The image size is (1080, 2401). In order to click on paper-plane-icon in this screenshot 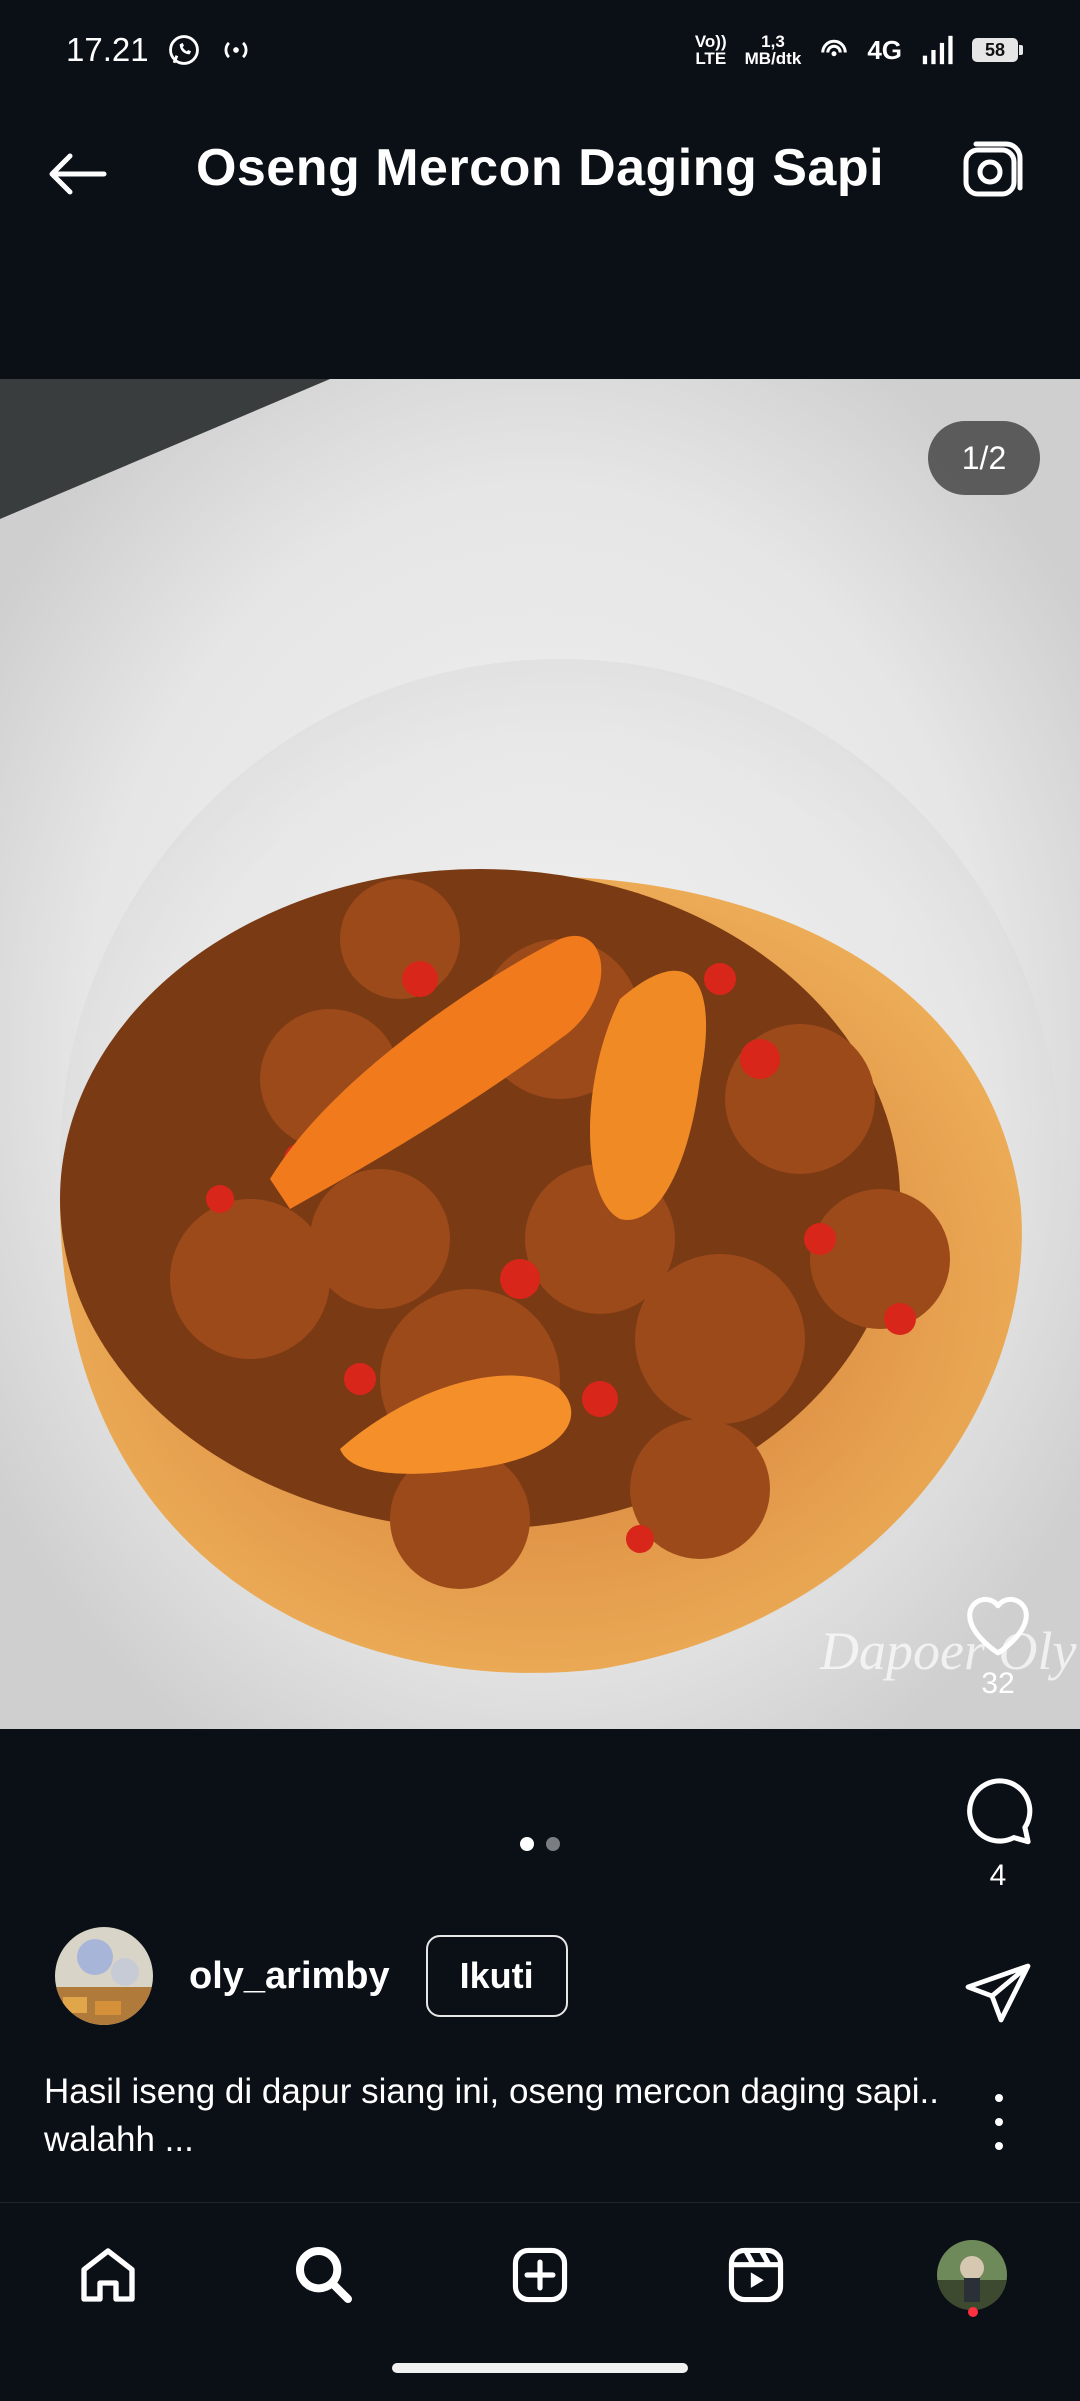, I will do `click(998, 1993)`.